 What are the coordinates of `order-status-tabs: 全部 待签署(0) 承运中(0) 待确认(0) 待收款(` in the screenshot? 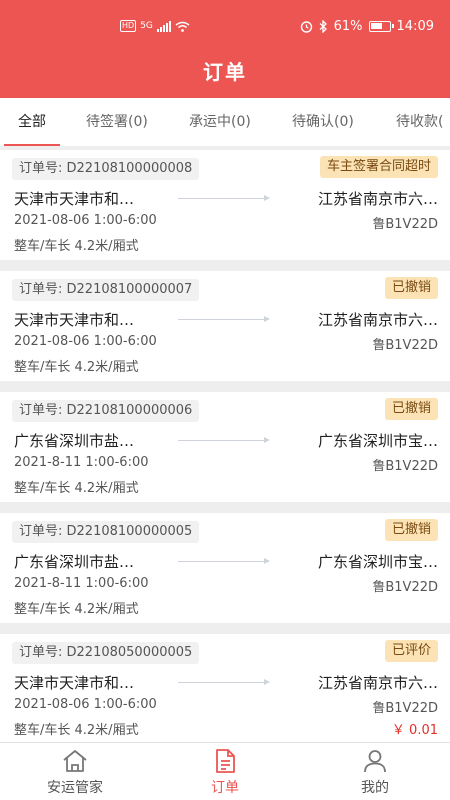 It's located at (225, 122).